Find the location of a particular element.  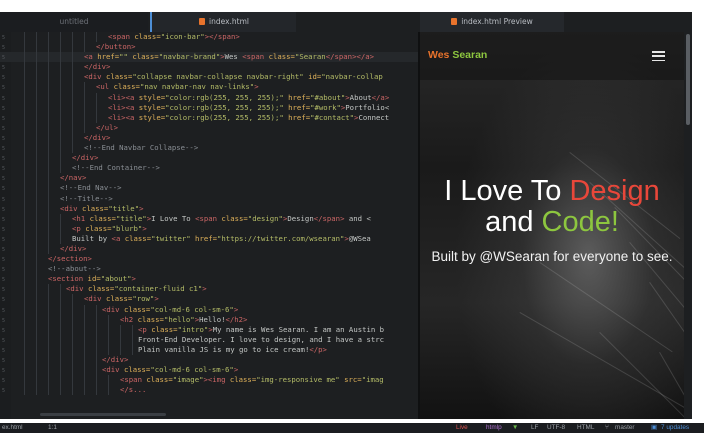

tab-index-html: index.html is located at coordinates (223, 22).